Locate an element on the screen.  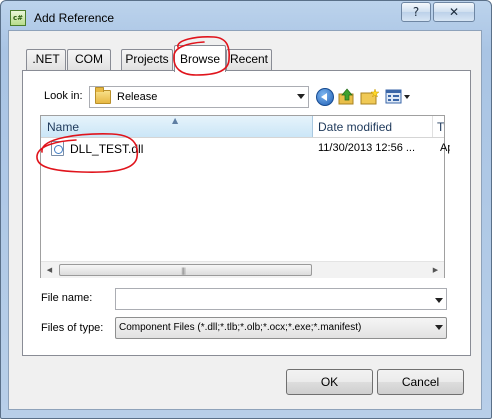
column-type-label: Ty is located at coordinates (440, 127).